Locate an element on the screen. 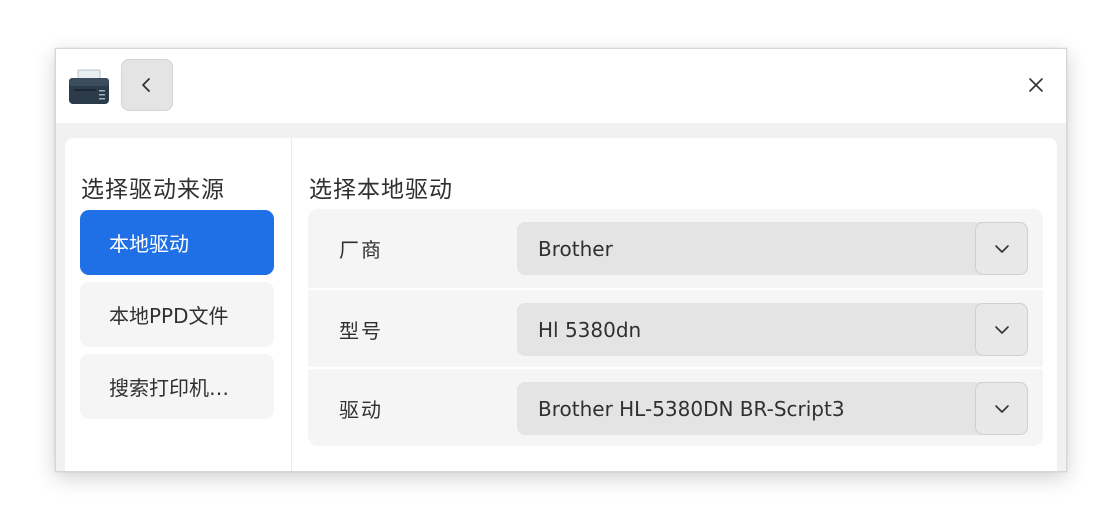 The width and height of the screenshot is (1120, 531). model-dropdown-button is located at coordinates (1001, 329).